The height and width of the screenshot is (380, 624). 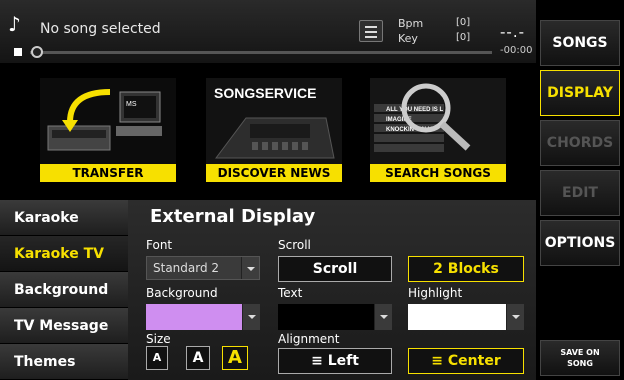 I want to click on text-color-select, so click(x=335, y=317).